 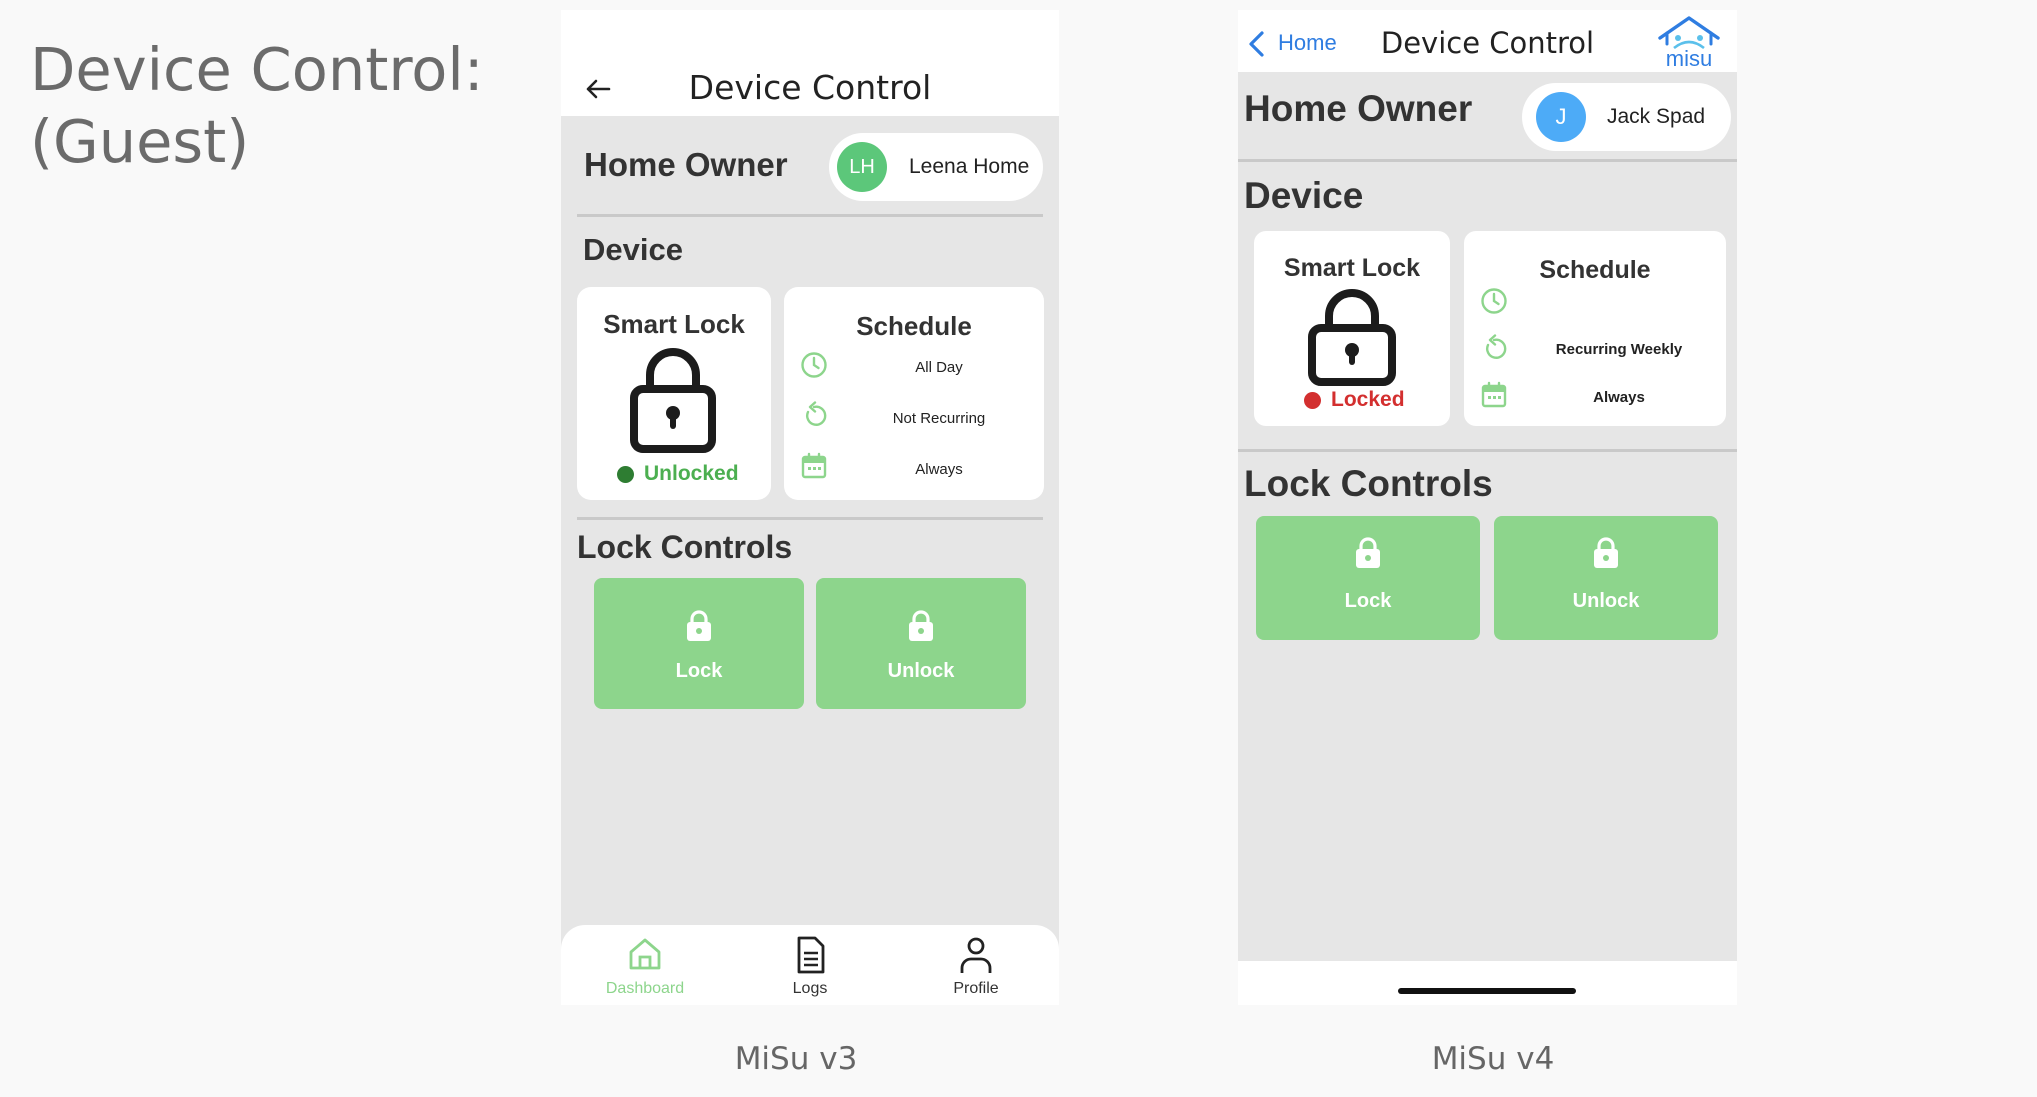 What do you see at coordinates (976, 955) in the screenshot?
I see `person-icon` at bounding box center [976, 955].